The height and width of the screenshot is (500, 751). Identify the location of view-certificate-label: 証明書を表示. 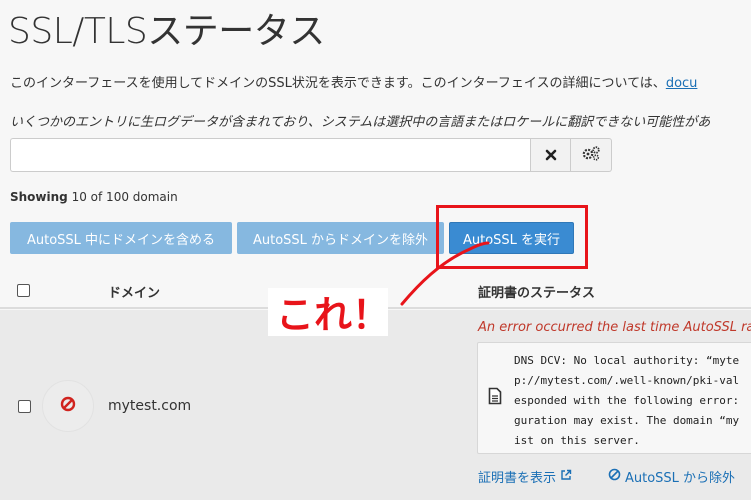
(517, 478).